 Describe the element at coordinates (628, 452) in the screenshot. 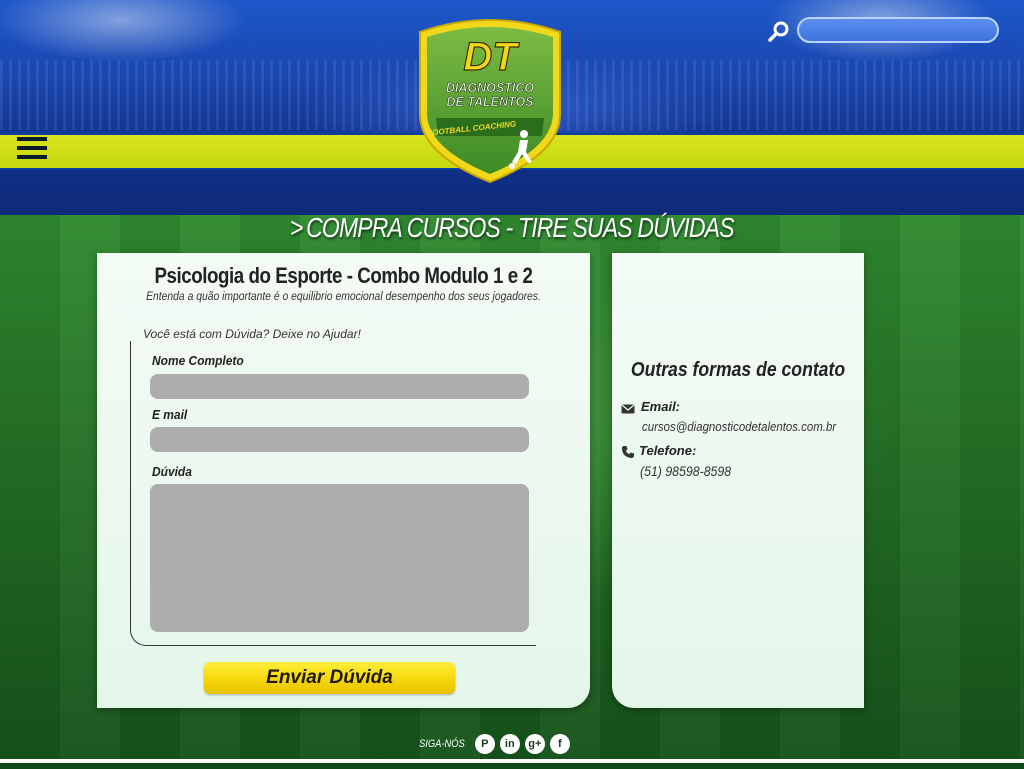

I see `phone-icon` at that location.